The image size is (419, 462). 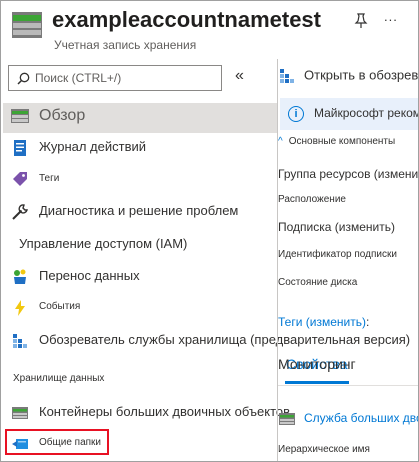 I want to click on data-transfer-icon, so click(x=20, y=276).